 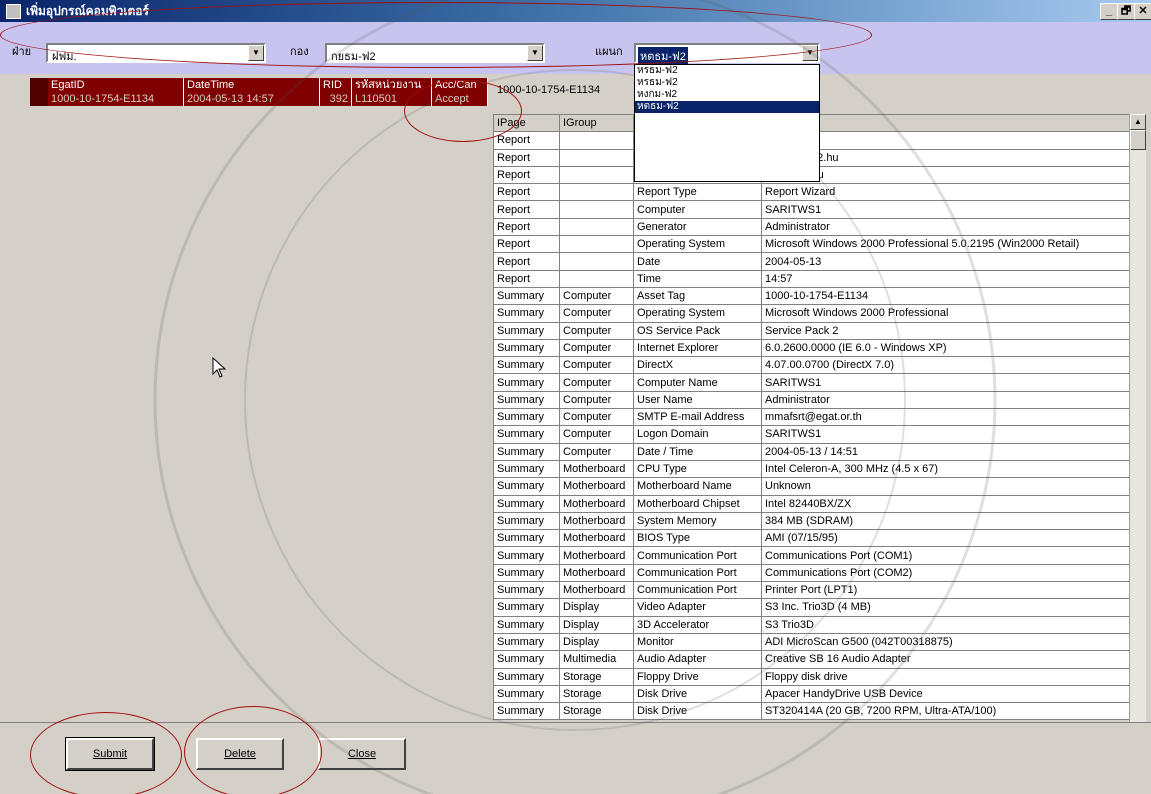 I want to click on table-row: Report Computer SARITWS1, so click(x=811, y=209).